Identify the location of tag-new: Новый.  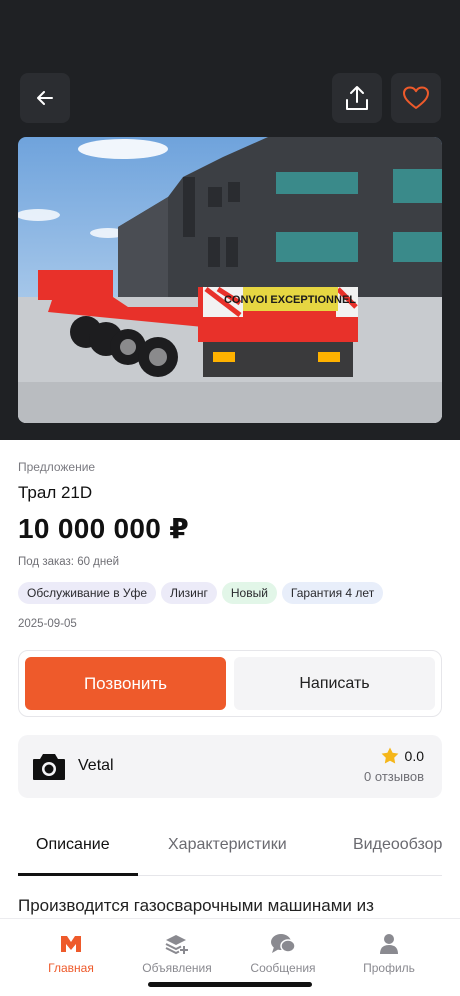
(249, 593).